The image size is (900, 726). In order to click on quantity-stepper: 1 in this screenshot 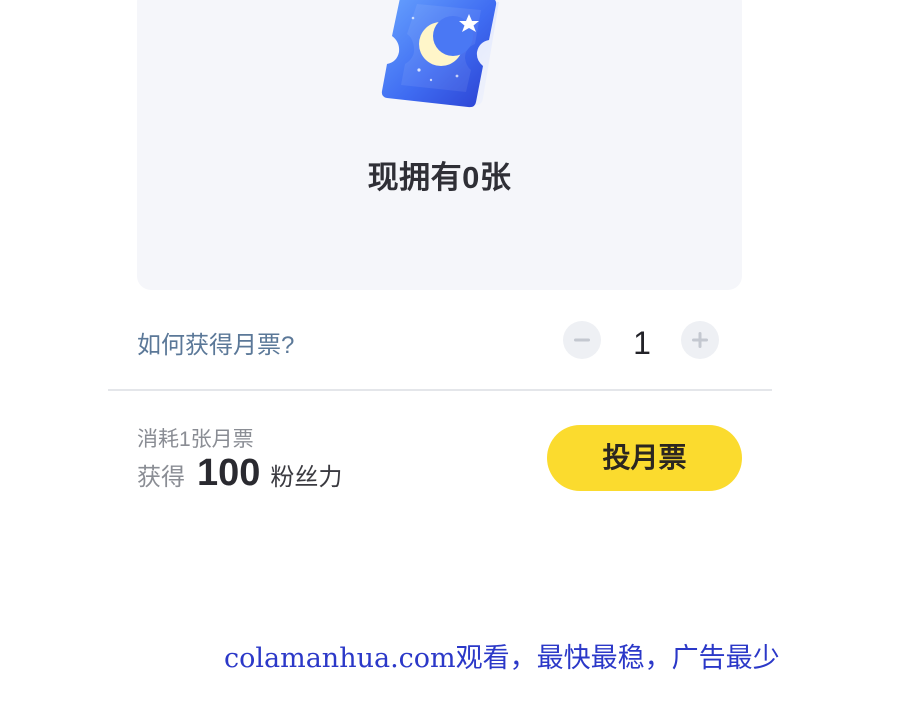, I will do `click(641, 341)`.